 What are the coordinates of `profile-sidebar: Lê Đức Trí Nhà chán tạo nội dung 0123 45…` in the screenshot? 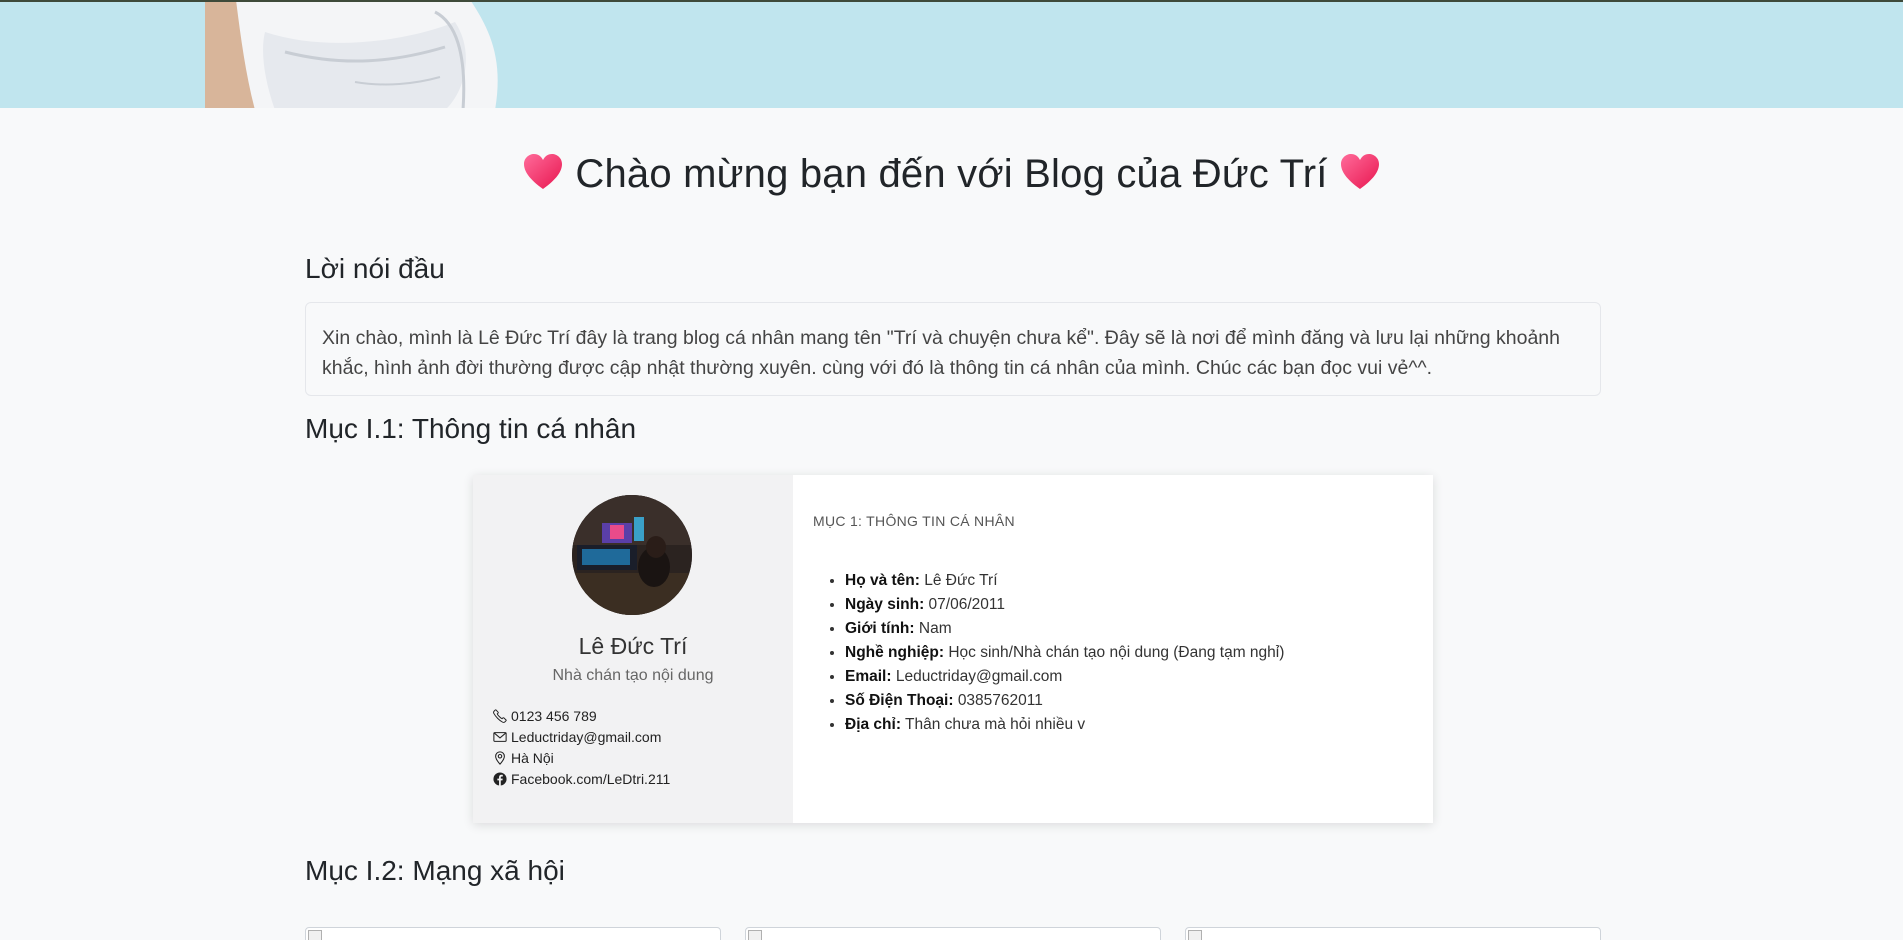 It's located at (633, 649).